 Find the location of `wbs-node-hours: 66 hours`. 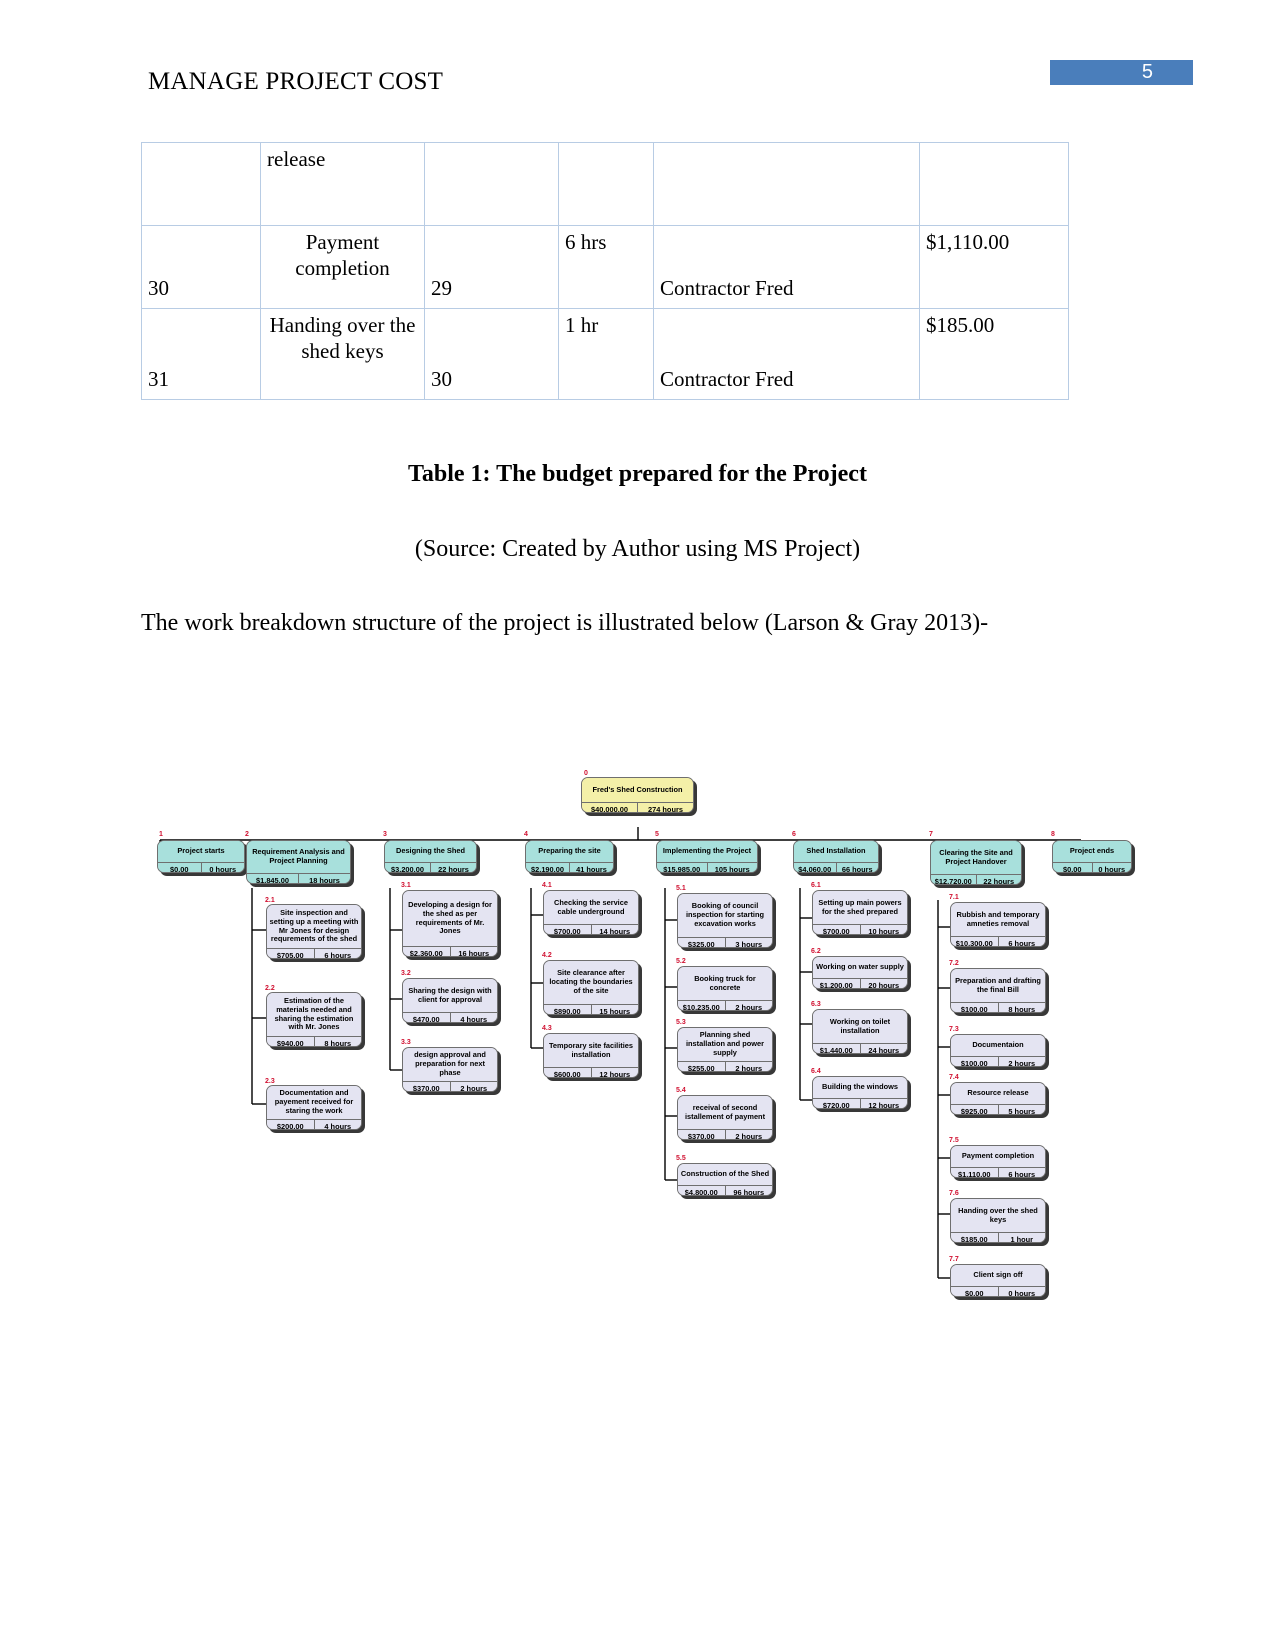

wbs-node-hours: 66 hours is located at coordinates (857, 867).